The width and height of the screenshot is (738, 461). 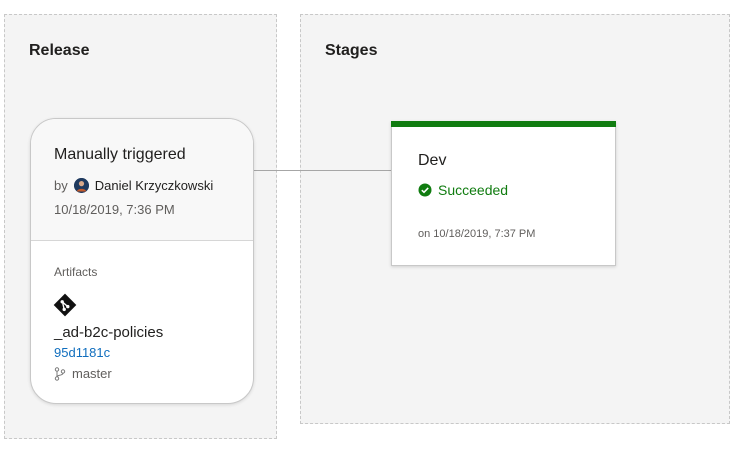 I want to click on stage-name: Dev, so click(x=432, y=160).